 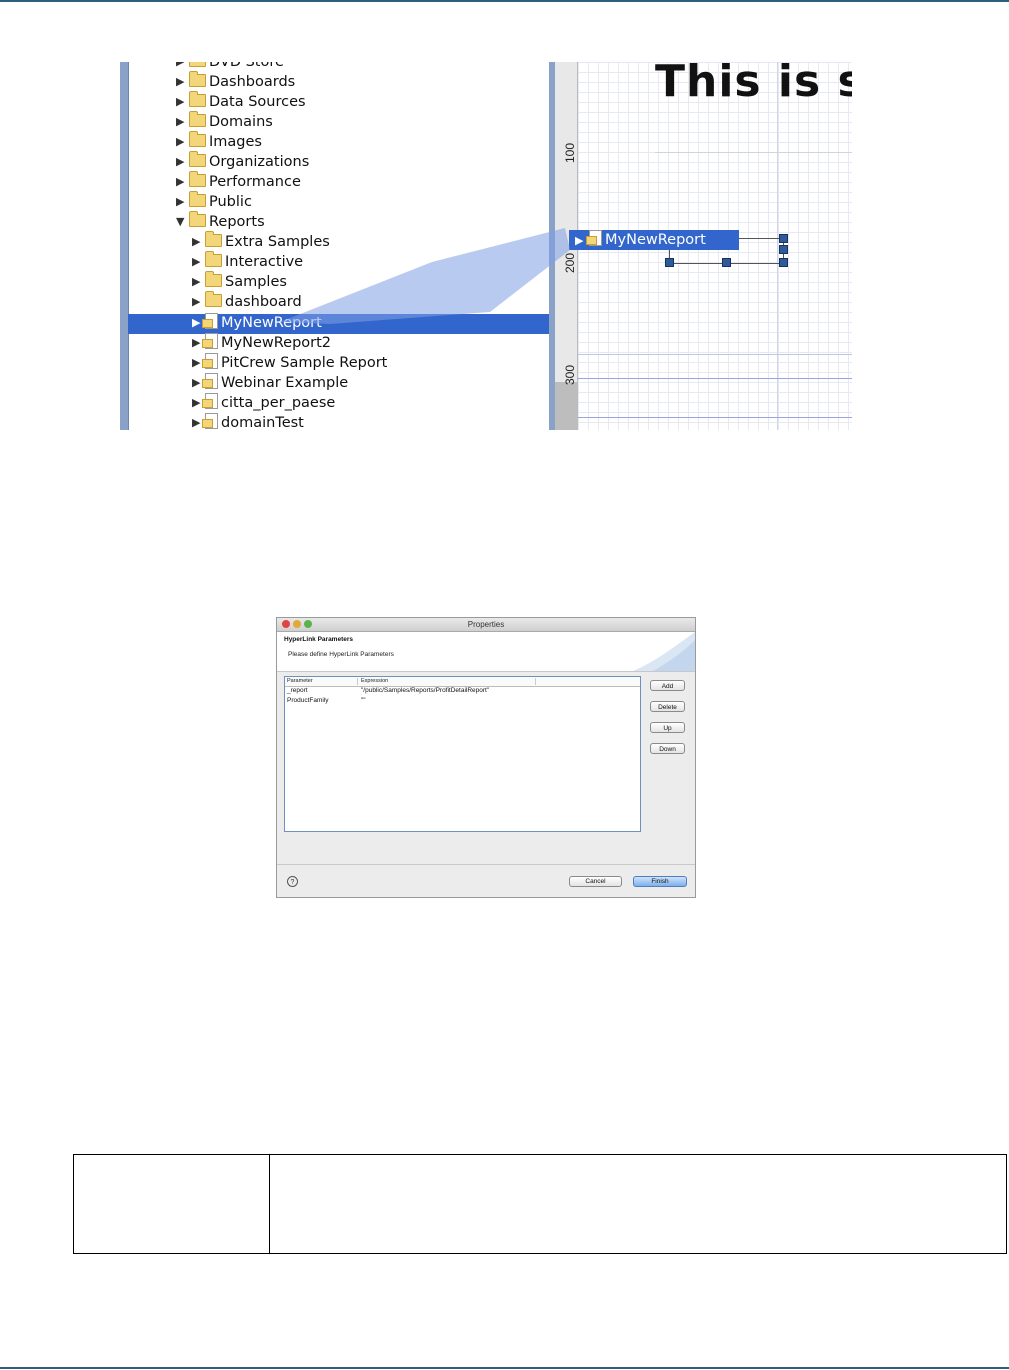 I want to click on tree-item-label: Webinar Example, so click(x=285, y=383).